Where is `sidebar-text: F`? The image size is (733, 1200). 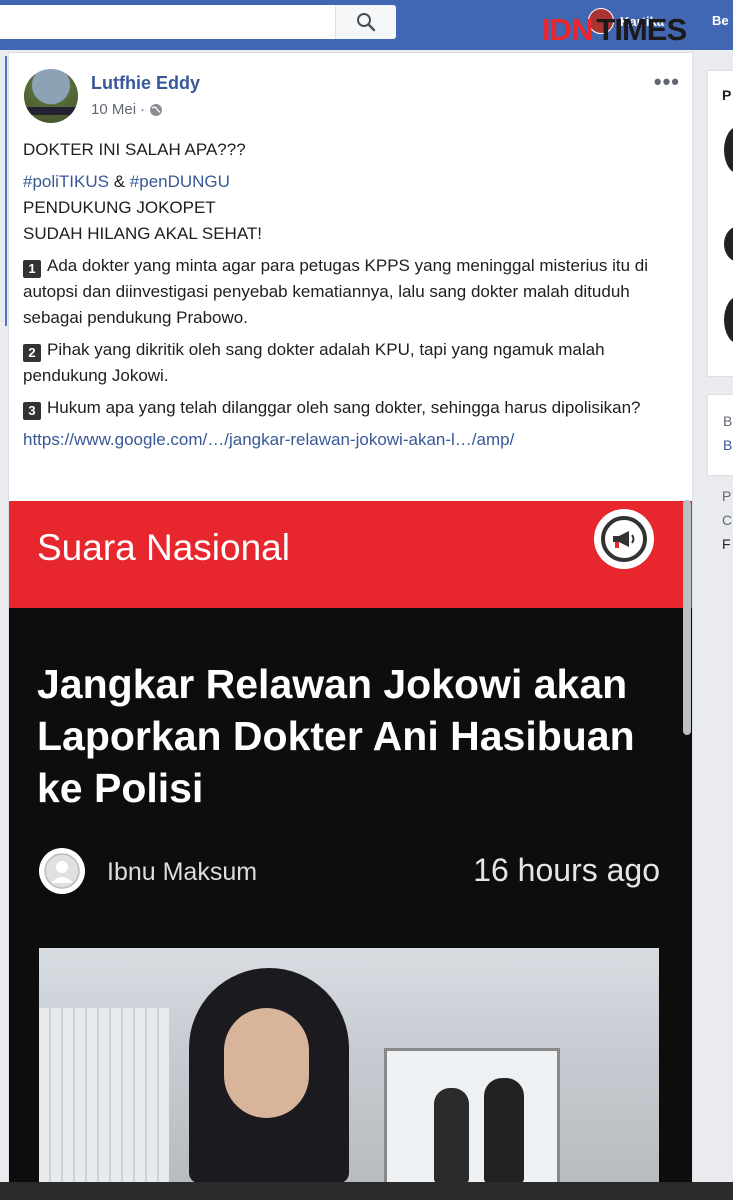 sidebar-text: F is located at coordinates (726, 544).